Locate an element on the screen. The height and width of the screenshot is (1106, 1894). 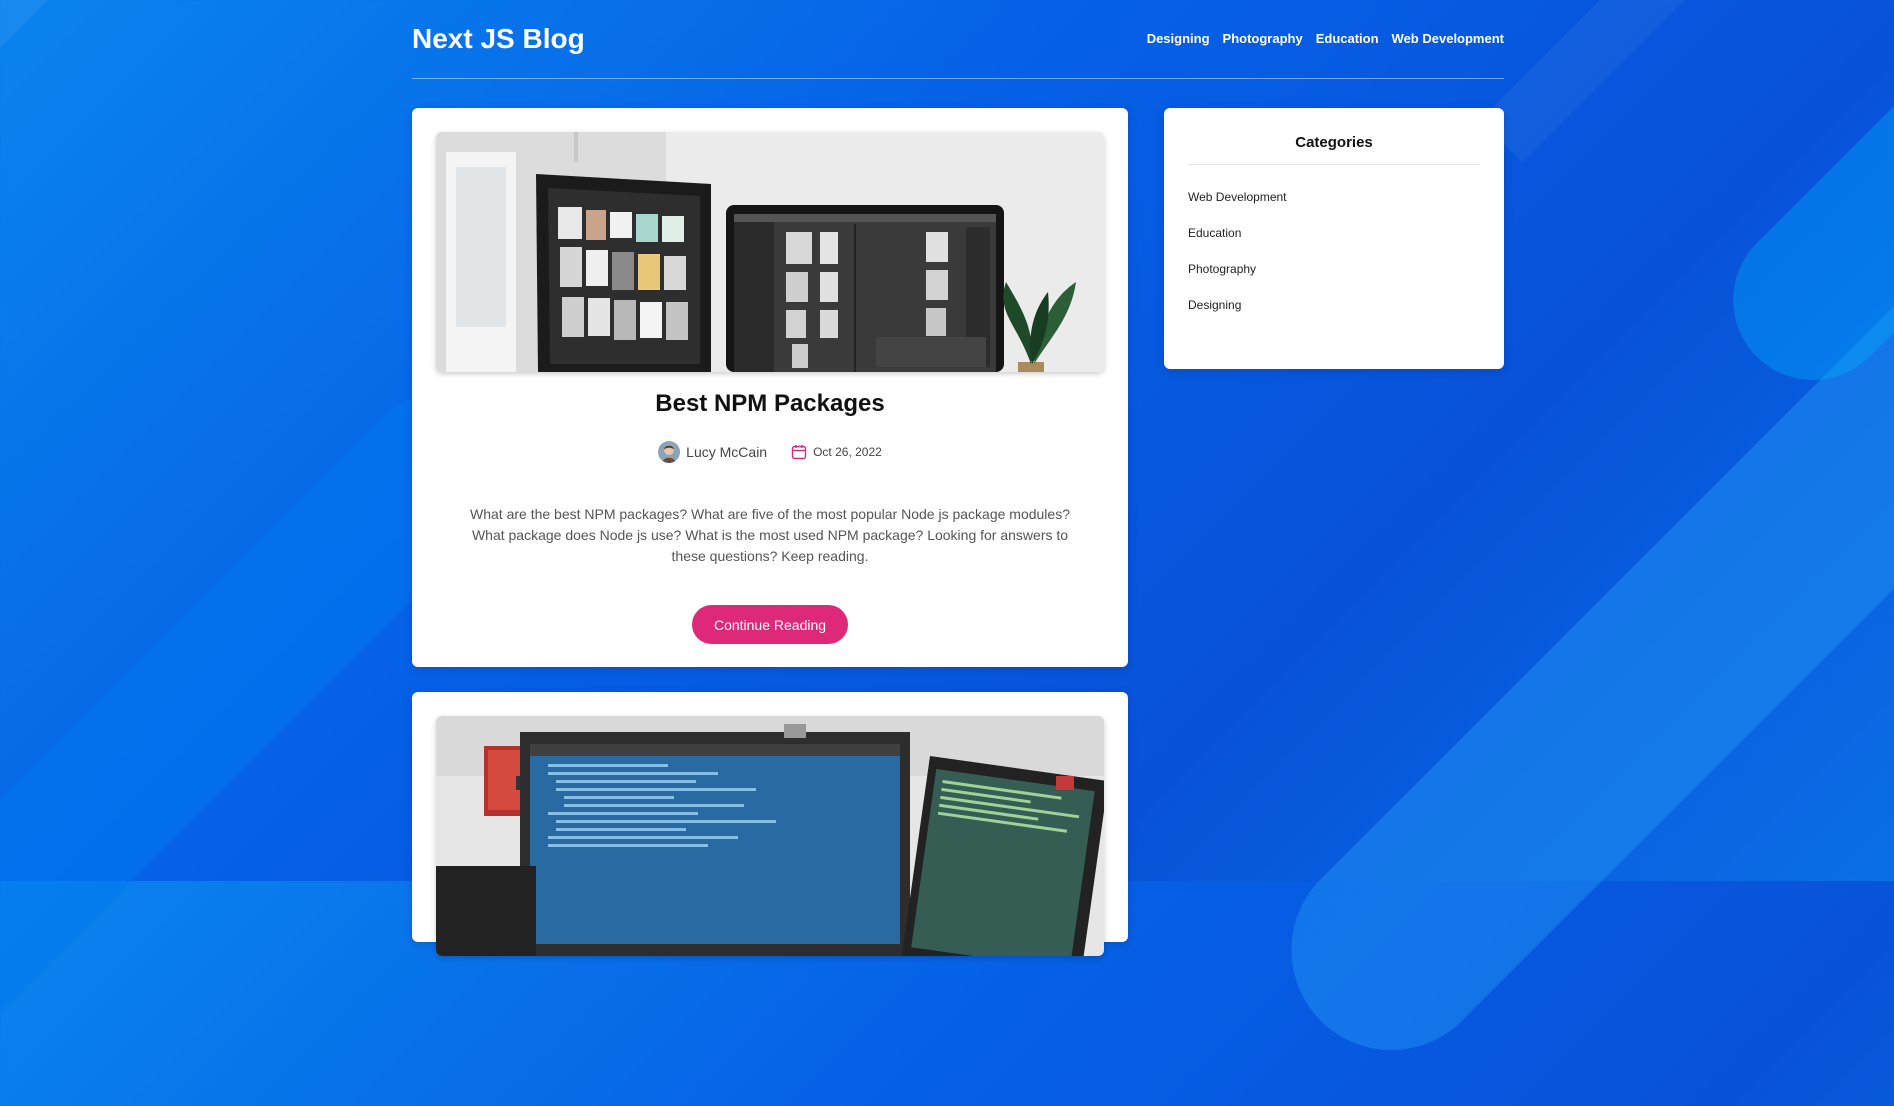
nav-item-web-development: Web Development is located at coordinates (1448, 38).